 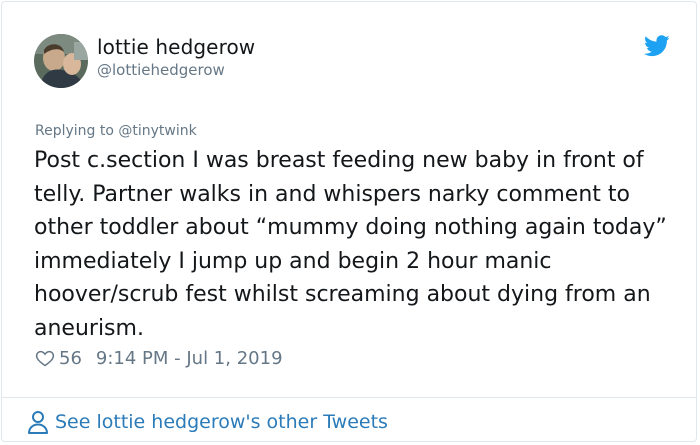 What do you see at coordinates (38, 422) in the screenshot?
I see `person-icon` at bounding box center [38, 422].